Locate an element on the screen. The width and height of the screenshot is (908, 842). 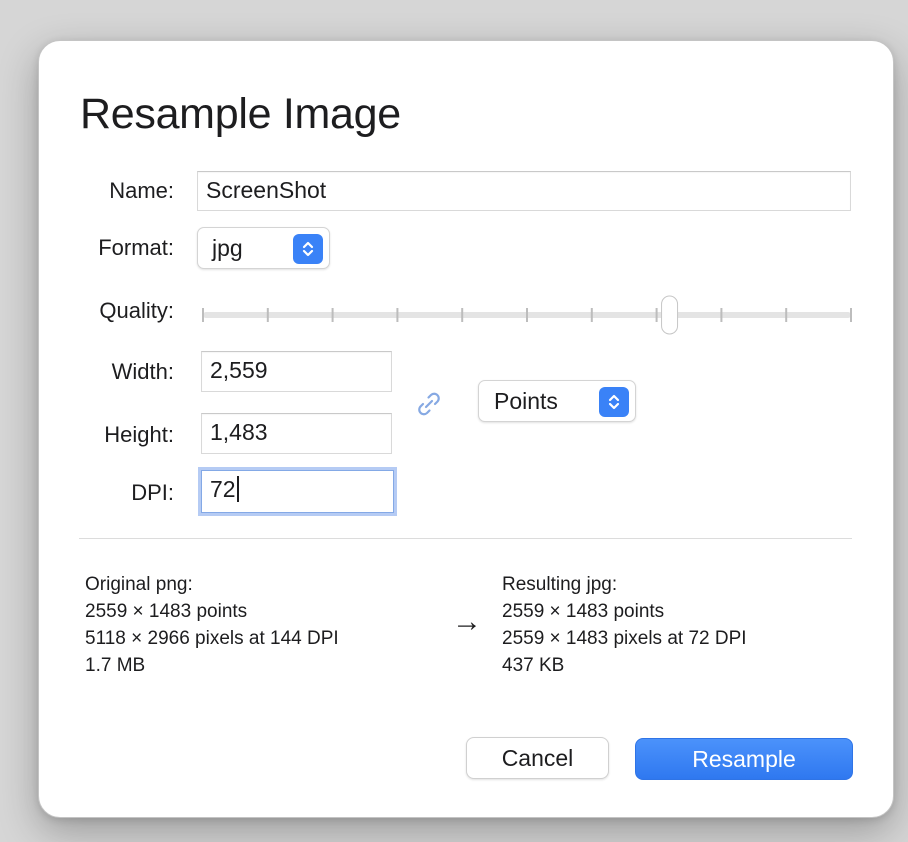
name-label: Name: is located at coordinates (141, 190).